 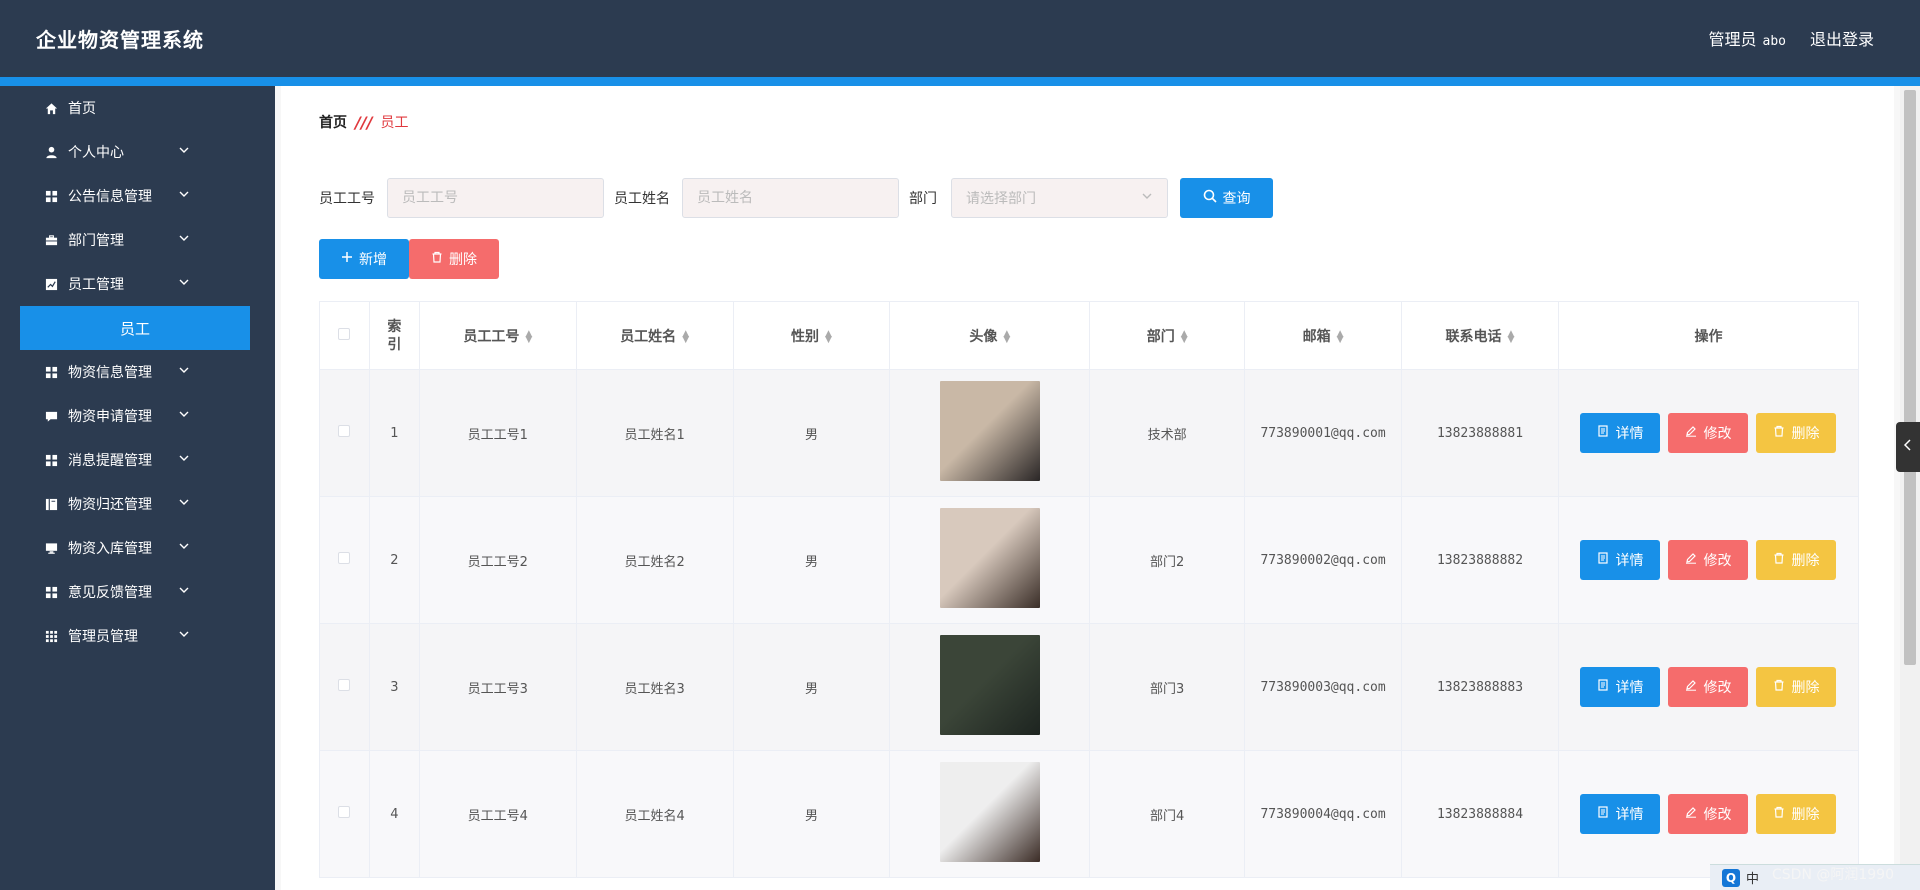 What do you see at coordinates (1059, 198) in the screenshot?
I see `dept-select: 请选择部门` at bounding box center [1059, 198].